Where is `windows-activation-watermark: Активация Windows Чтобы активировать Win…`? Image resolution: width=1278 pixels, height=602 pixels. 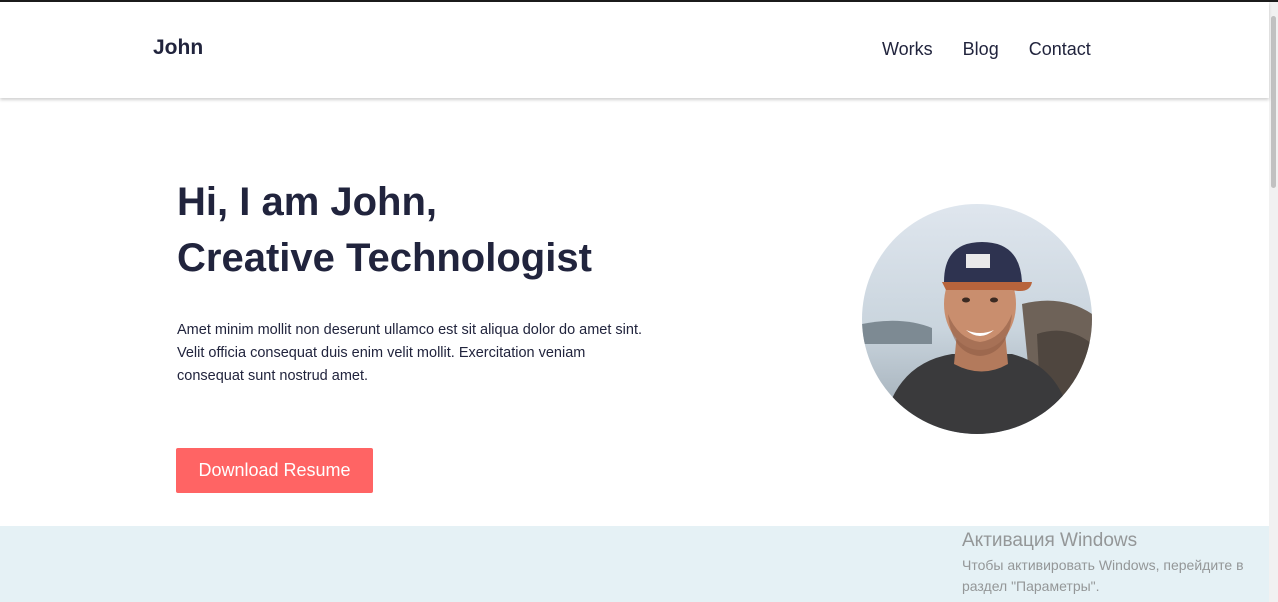 windows-activation-watermark: Активация Windows Чтобы активировать Win… is located at coordinates (1103, 563).